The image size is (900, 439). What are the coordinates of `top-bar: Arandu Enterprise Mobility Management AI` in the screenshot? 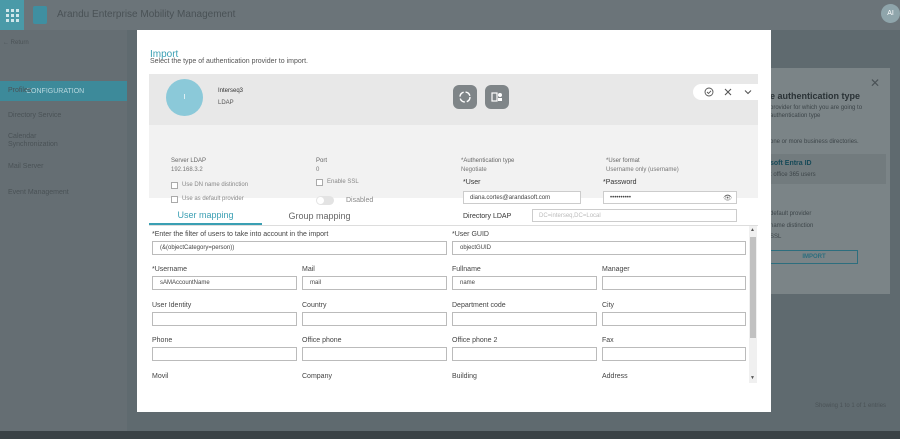 It's located at (450, 15).